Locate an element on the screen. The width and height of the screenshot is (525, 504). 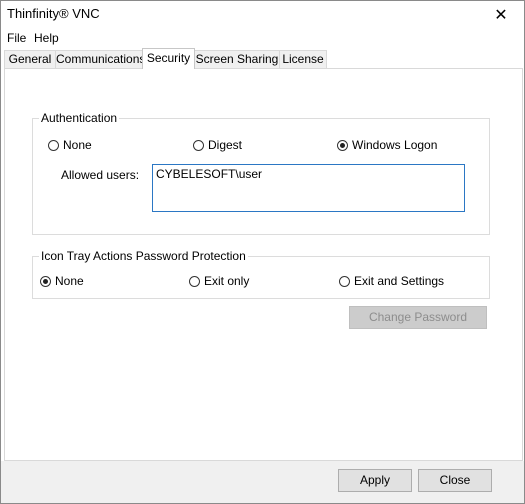
footer-bar: Apply Close is located at coordinates (262, 482).